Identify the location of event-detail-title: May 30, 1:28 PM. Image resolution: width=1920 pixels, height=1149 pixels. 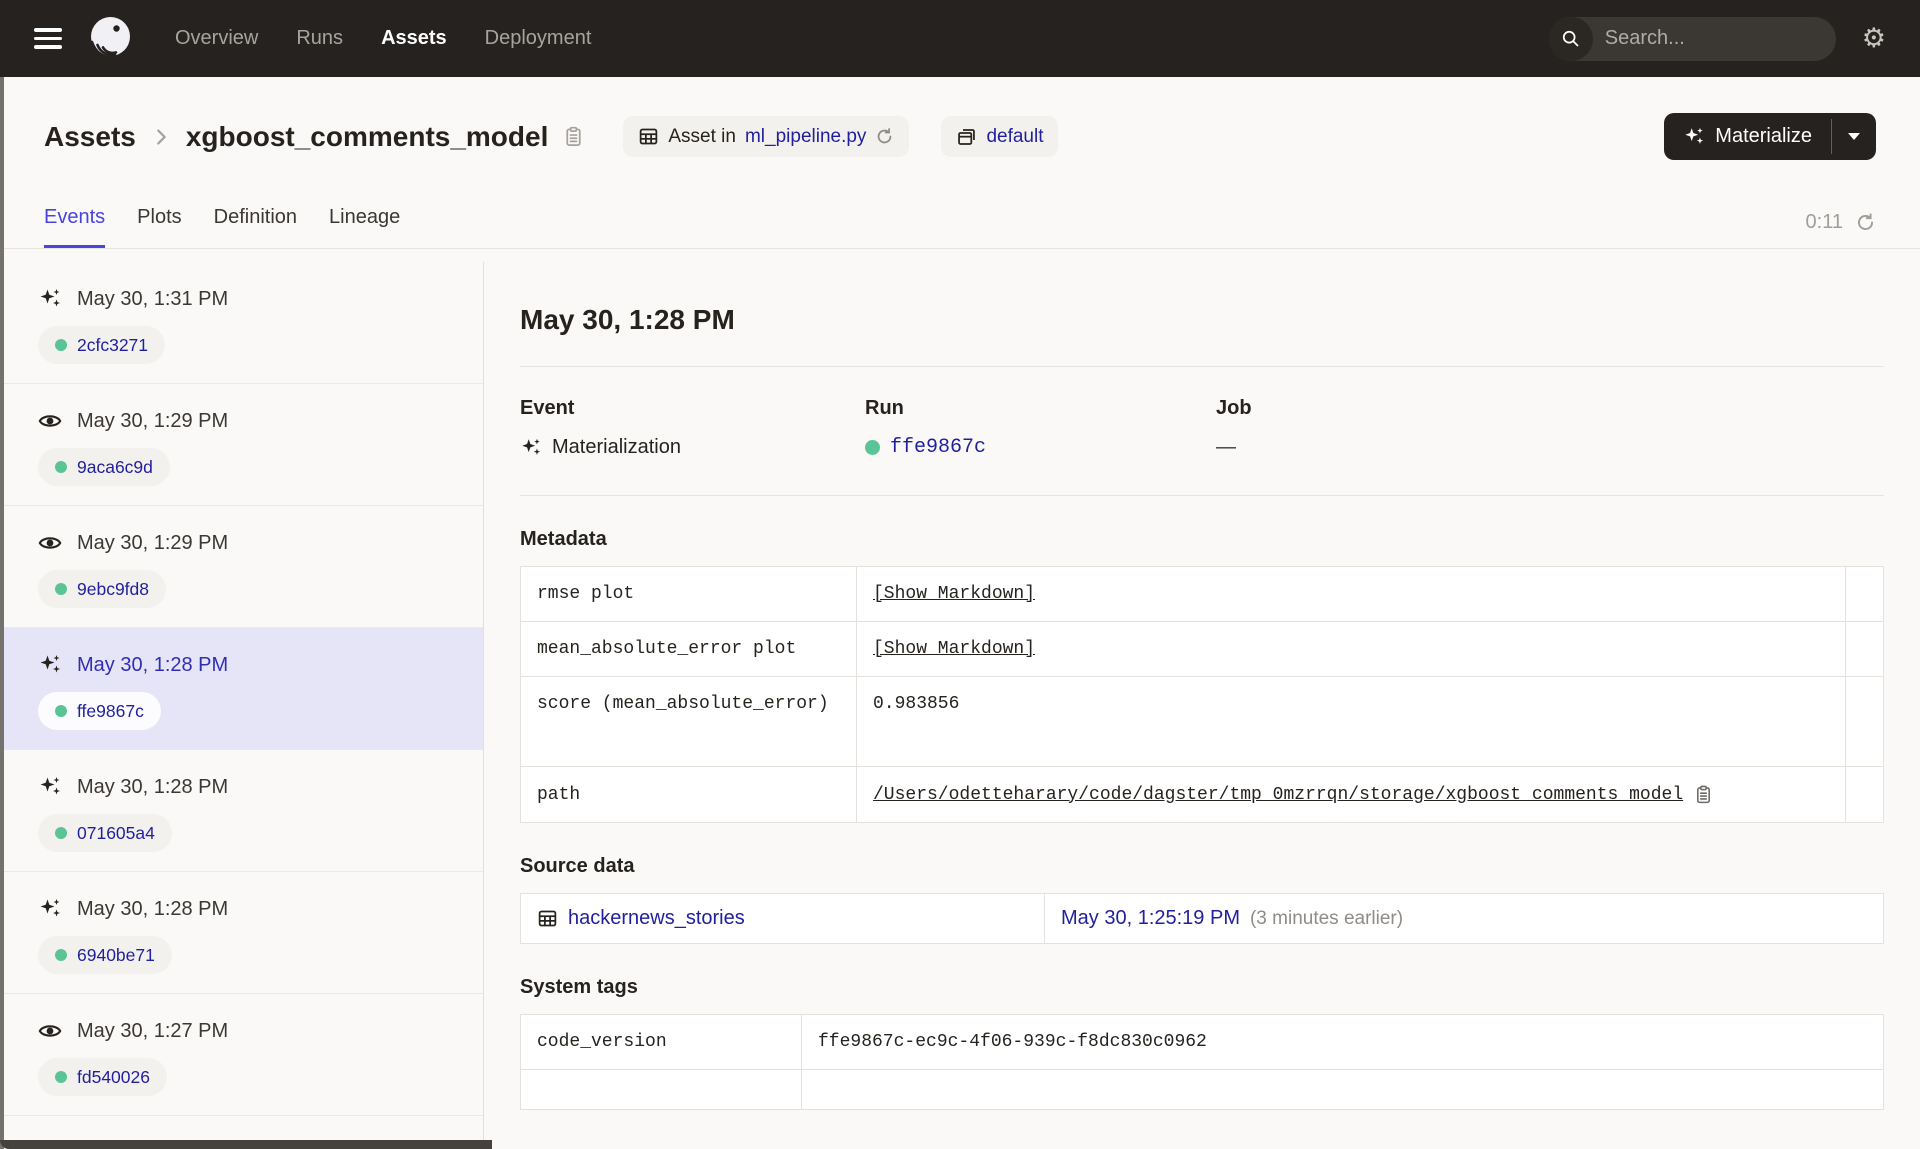
(627, 319).